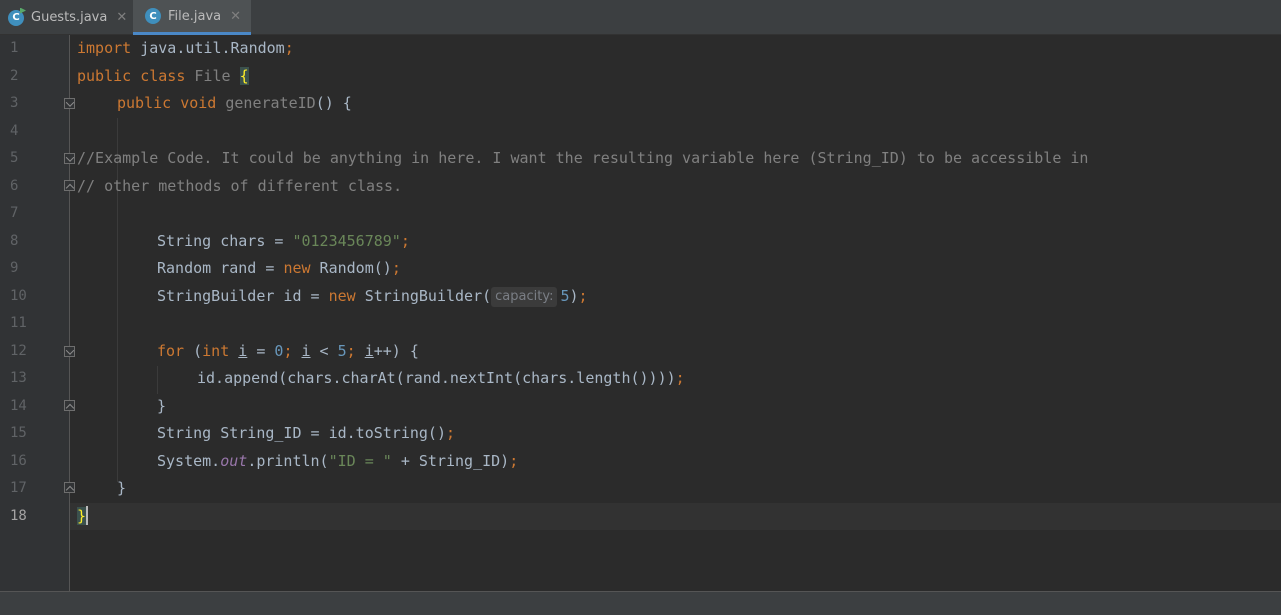 The image size is (1281, 615). What do you see at coordinates (640, 603) in the screenshot?
I see `status-bar` at bounding box center [640, 603].